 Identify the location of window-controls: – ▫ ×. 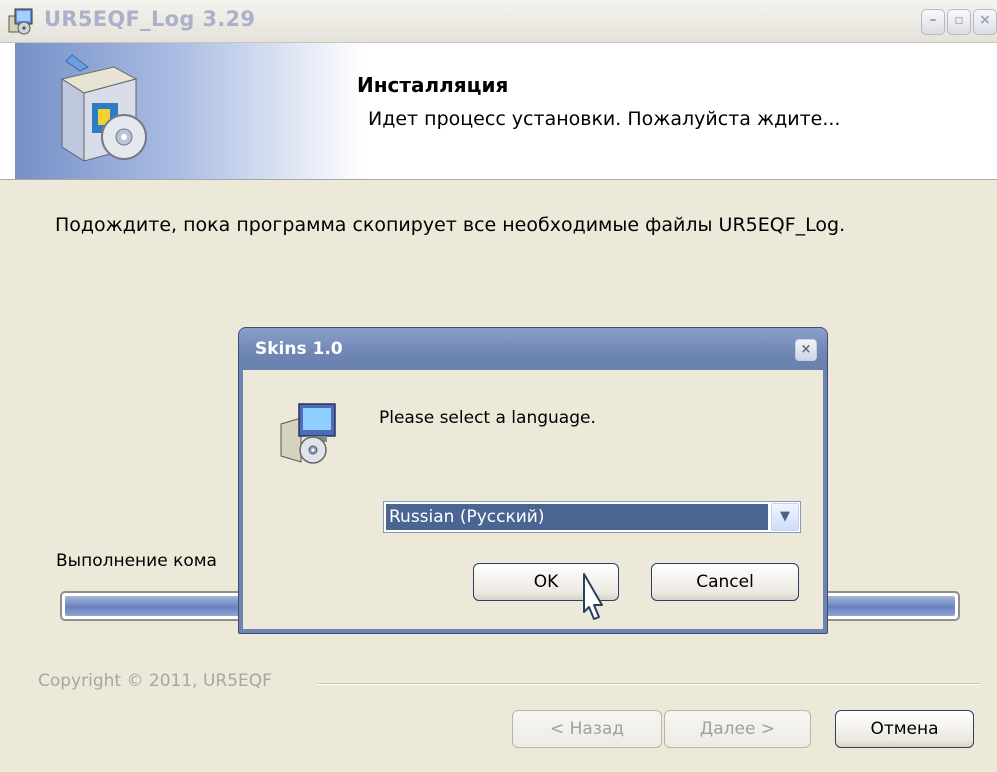
(959, 22).